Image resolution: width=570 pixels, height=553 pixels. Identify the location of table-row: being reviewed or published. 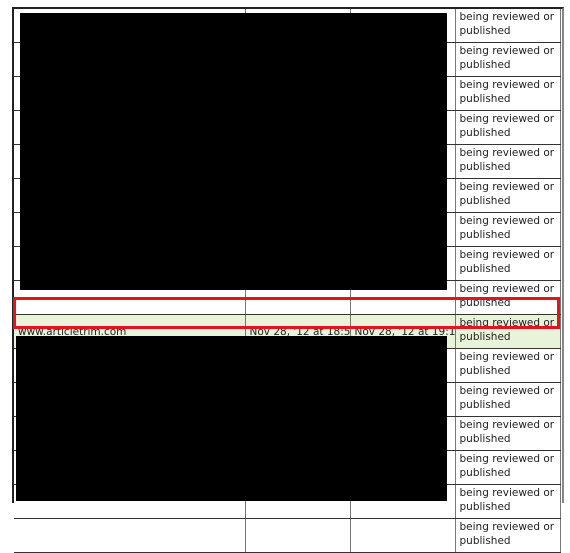
(287, 535).